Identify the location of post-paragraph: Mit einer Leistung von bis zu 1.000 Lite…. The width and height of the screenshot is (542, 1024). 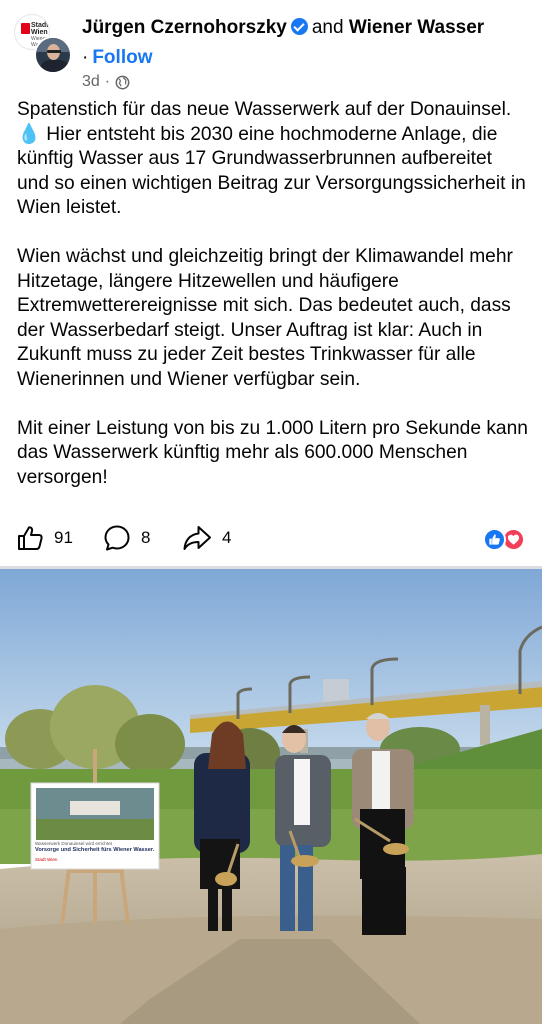
(272, 452).